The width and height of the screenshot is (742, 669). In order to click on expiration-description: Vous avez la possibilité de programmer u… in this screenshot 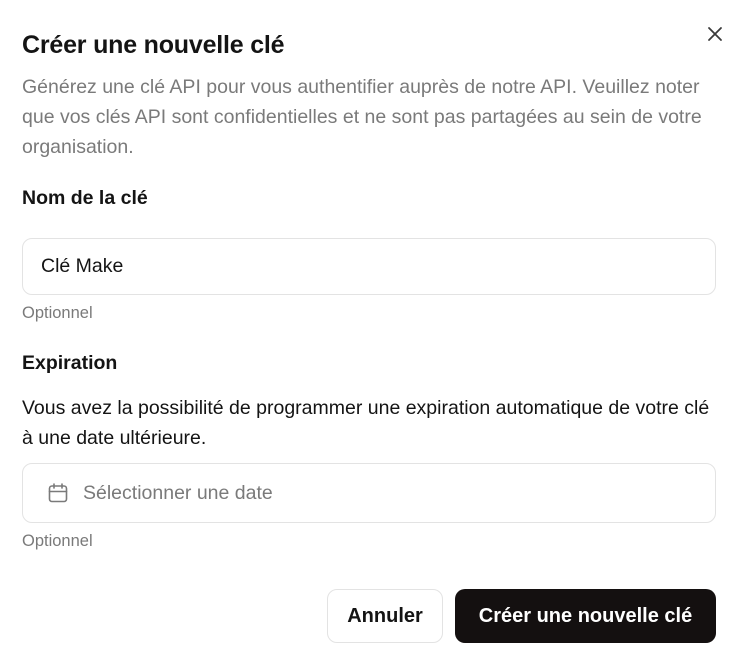, I will do `click(366, 423)`.